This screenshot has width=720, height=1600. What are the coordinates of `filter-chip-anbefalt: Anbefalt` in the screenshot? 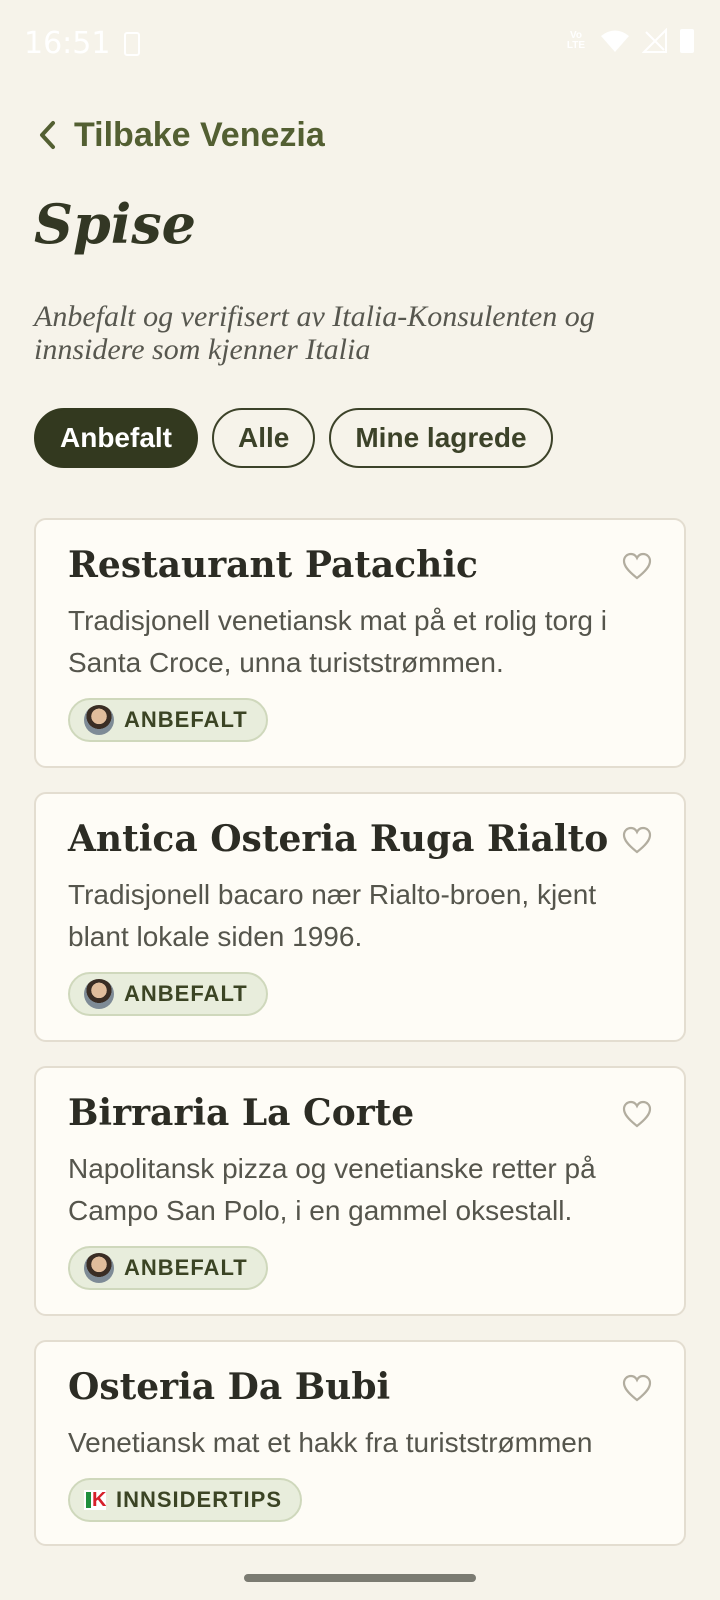 It's located at (116, 438).